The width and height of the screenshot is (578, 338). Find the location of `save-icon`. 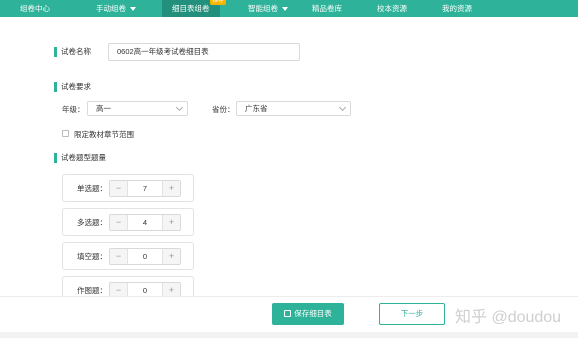

save-icon is located at coordinates (288, 313).